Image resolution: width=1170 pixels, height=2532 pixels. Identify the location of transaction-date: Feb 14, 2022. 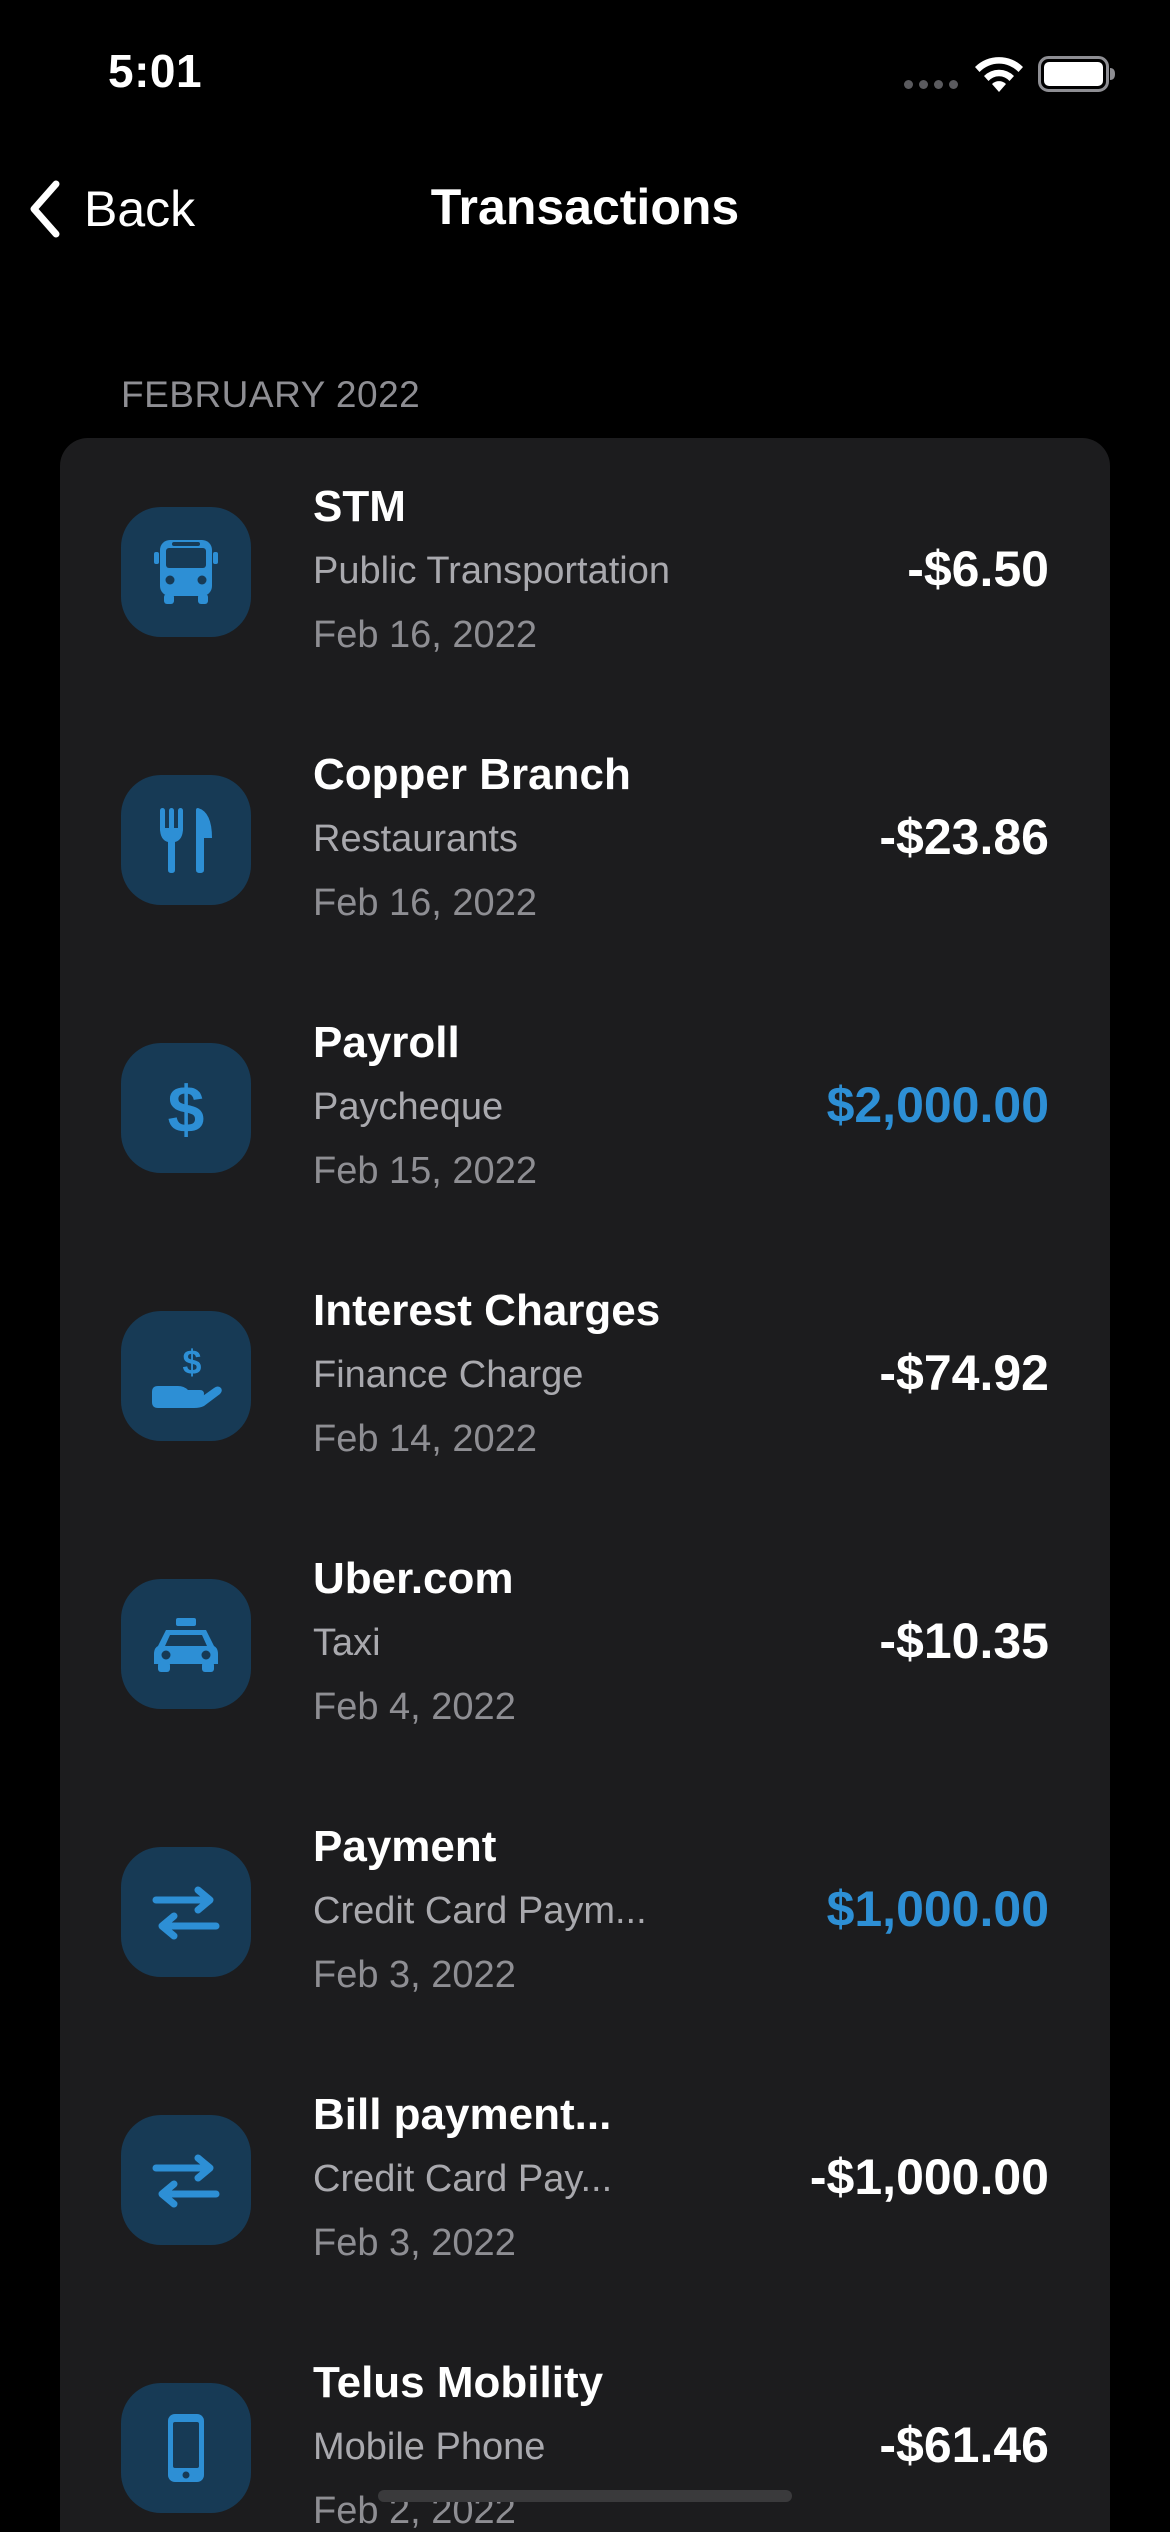
(425, 1439).